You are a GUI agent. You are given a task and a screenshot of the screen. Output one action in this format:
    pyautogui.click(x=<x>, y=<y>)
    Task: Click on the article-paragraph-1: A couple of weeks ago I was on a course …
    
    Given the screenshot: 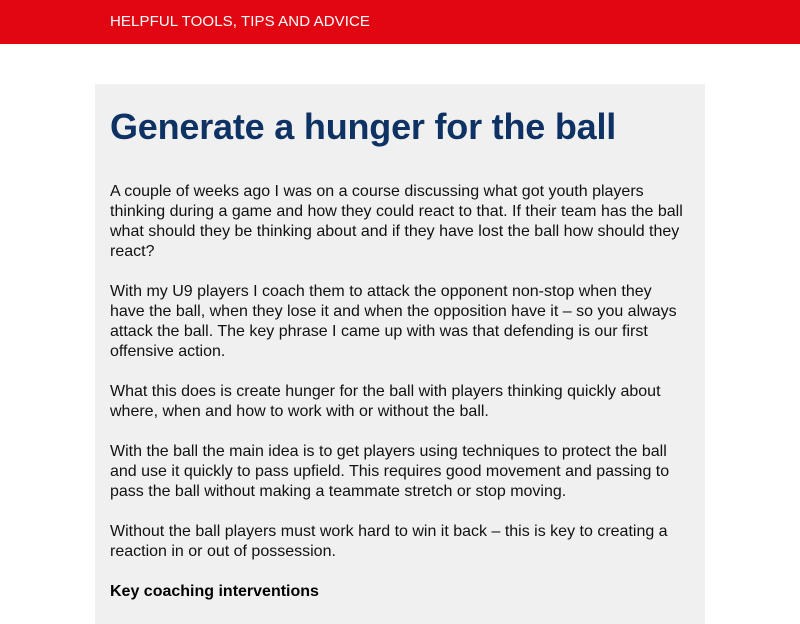 What is the action you would take?
    pyautogui.click(x=396, y=221)
    